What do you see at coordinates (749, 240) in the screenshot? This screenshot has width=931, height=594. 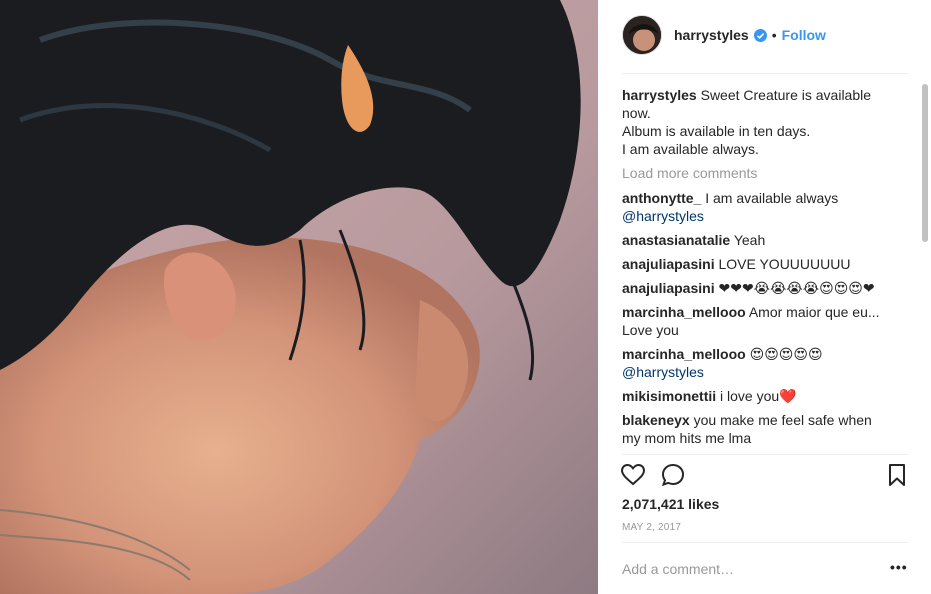 I see `comment-text: Yeah` at bounding box center [749, 240].